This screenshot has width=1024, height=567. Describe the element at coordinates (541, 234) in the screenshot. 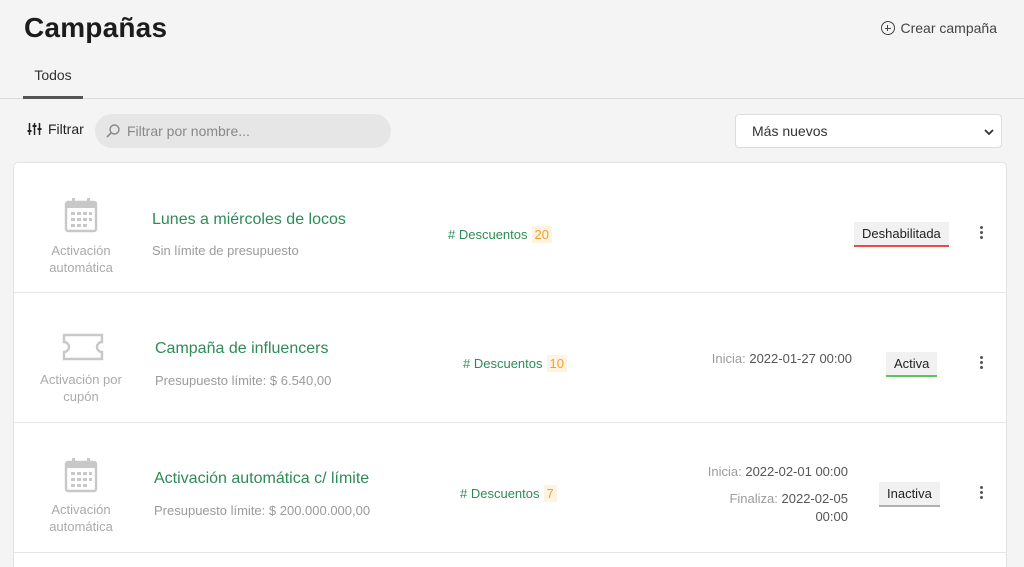

I see `discounts-count: 20` at that location.